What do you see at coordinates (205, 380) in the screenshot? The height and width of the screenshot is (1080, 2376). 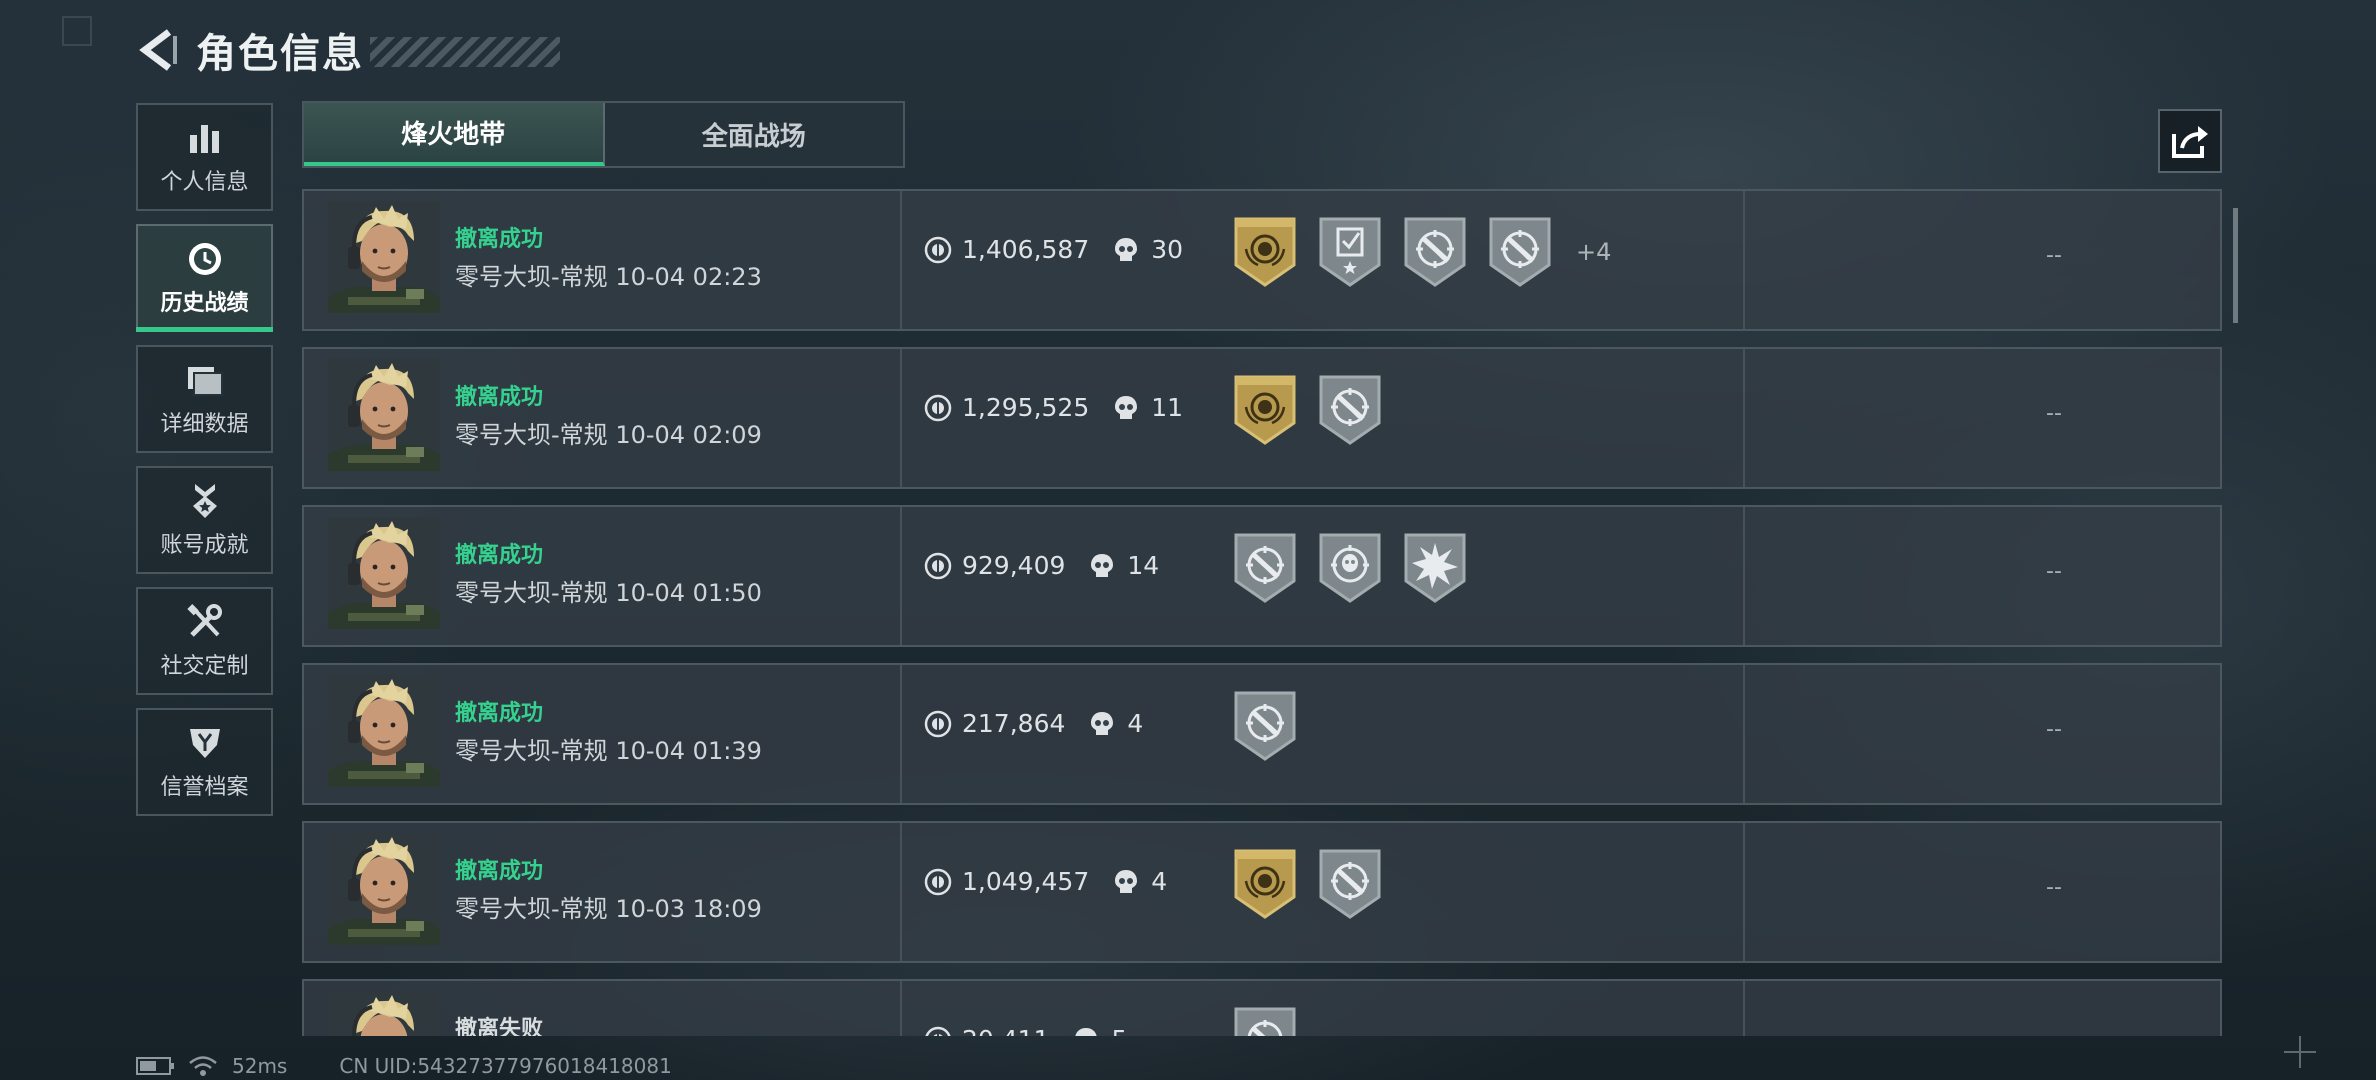 I see `folders-icon` at bounding box center [205, 380].